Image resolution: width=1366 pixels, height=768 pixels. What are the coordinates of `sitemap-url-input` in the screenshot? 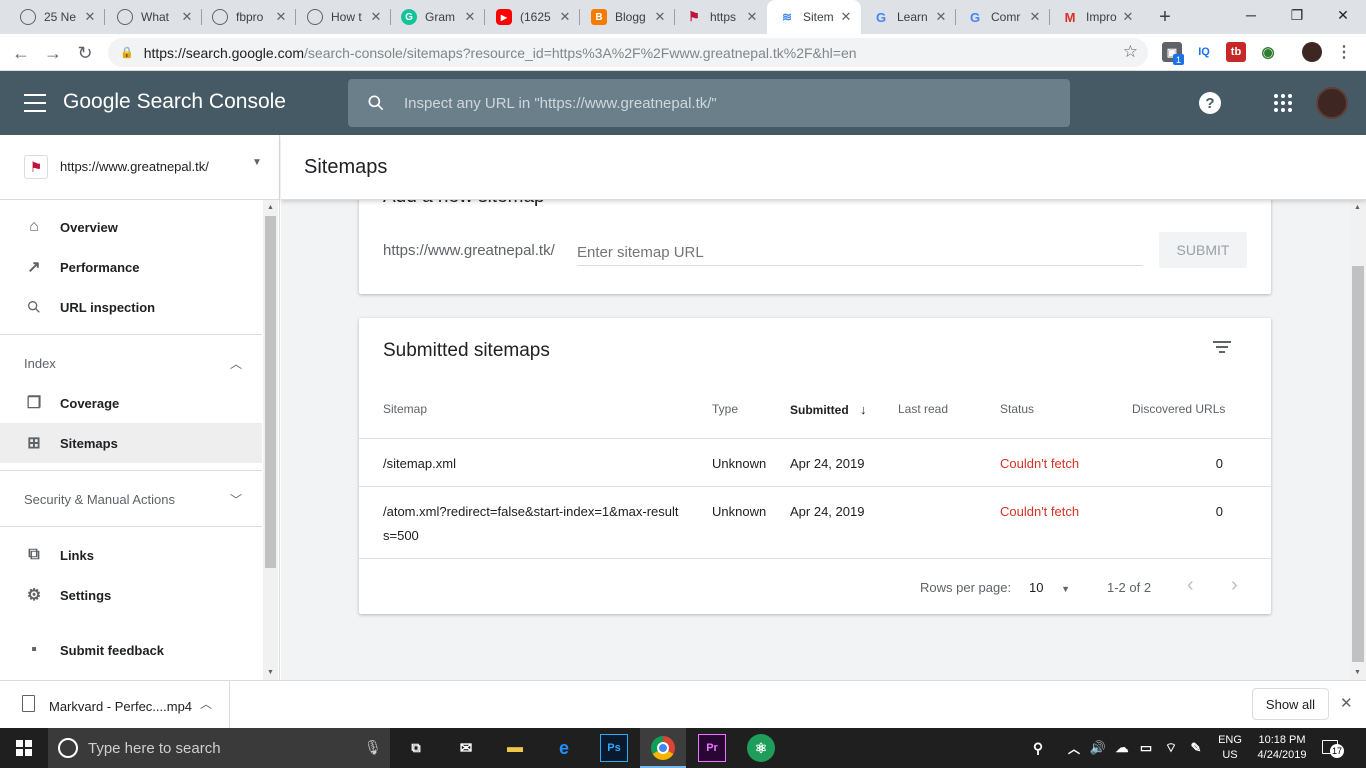 It's located at (860, 253).